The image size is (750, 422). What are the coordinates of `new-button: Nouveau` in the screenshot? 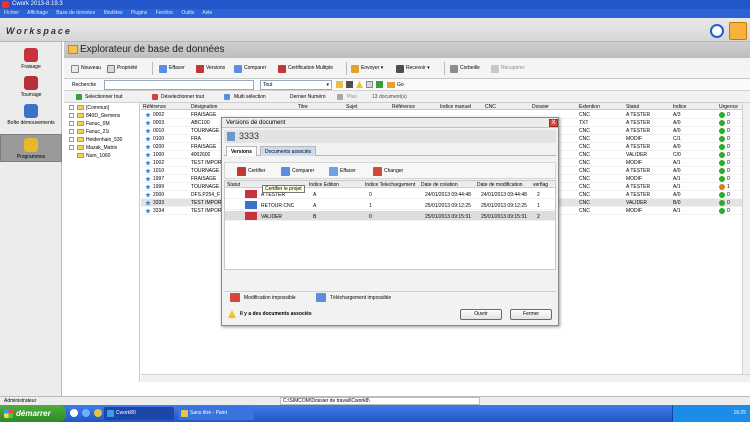 It's located at (86, 68).